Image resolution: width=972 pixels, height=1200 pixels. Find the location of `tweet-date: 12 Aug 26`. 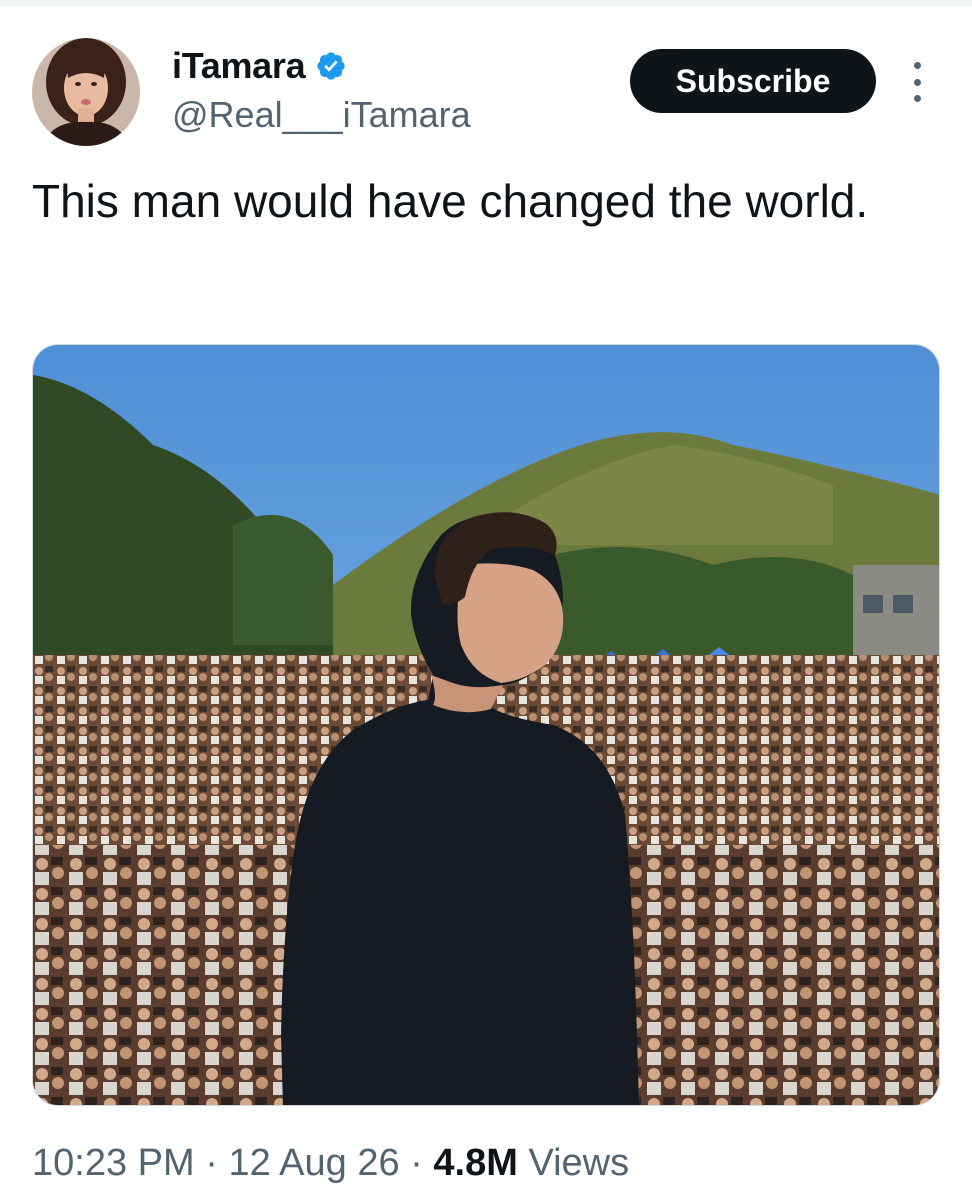

tweet-date: 12 Aug 26 is located at coordinates (313, 1163).